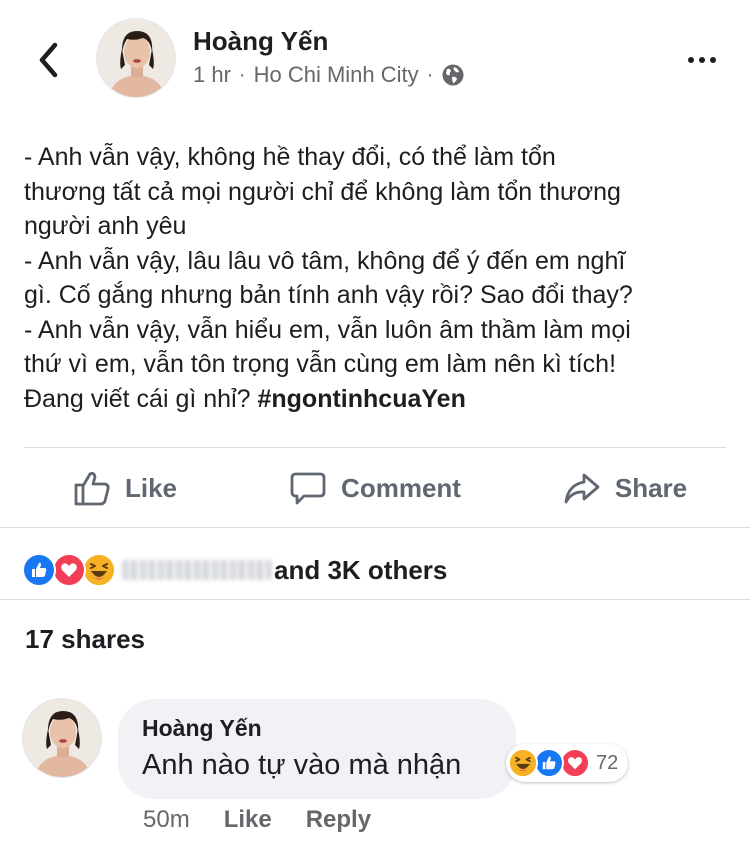 Image resolution: width=750 pixels, height=862 pixels. What do you see at coordinates (151, 487) in the screenshot?
I see `like-label: Like` at bounding box center [151, 487].